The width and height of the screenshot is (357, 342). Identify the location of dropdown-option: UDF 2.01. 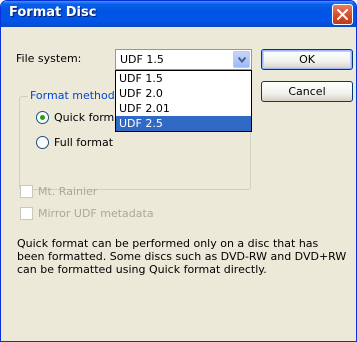
(183, 108).